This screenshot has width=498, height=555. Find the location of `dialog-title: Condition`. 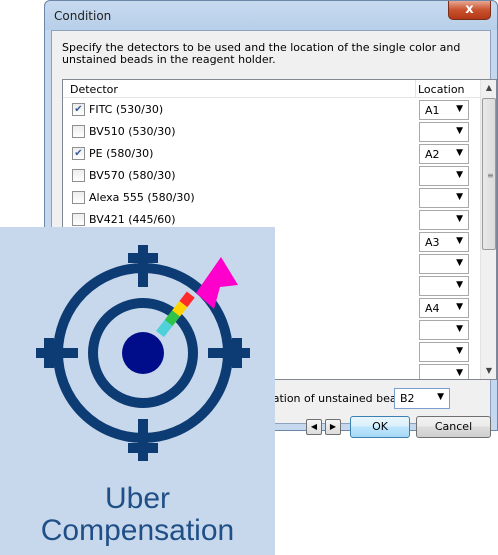

dialog-title: Condition is located at coordinates (83, 16).